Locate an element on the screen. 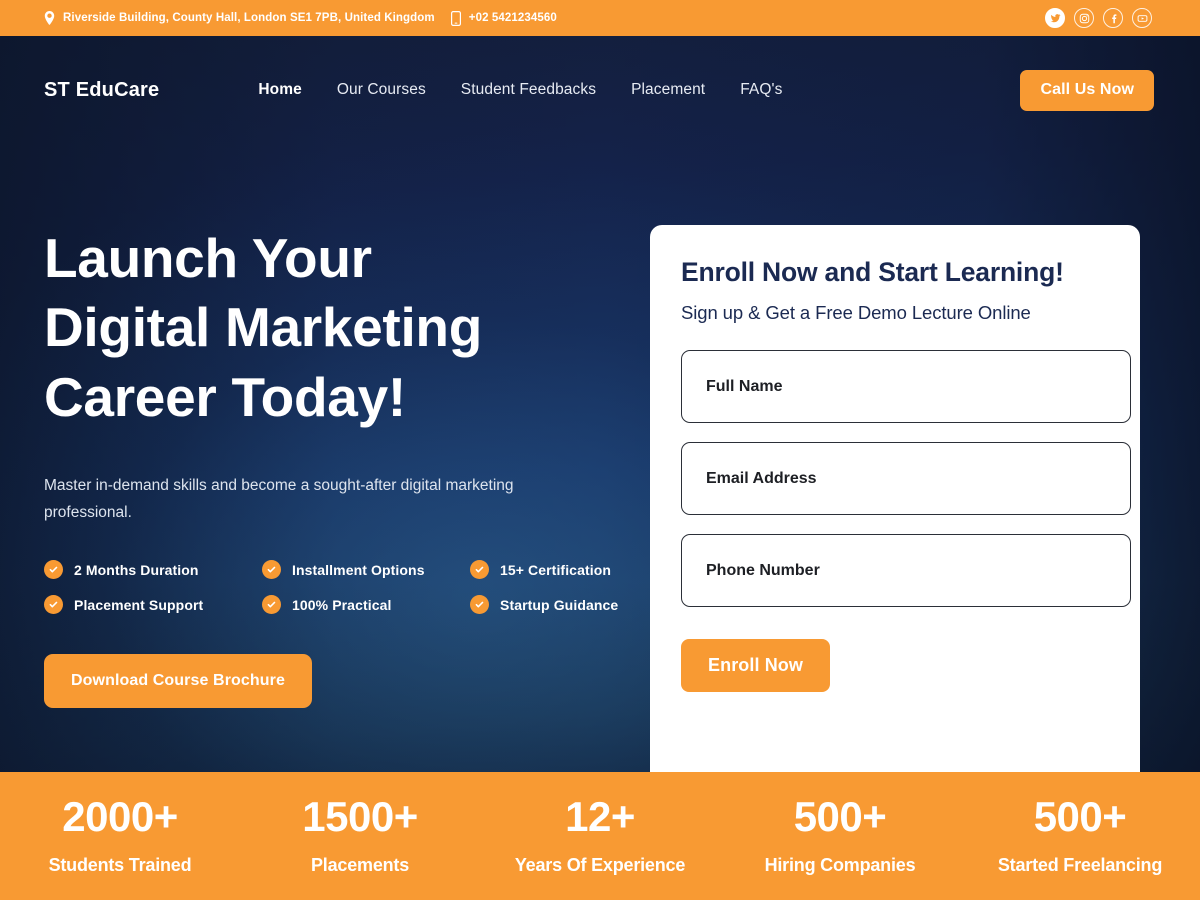 This screenshot has height=900, width=1200. enroll-now-button: Enroll Now is located at coordinates (755, 665).